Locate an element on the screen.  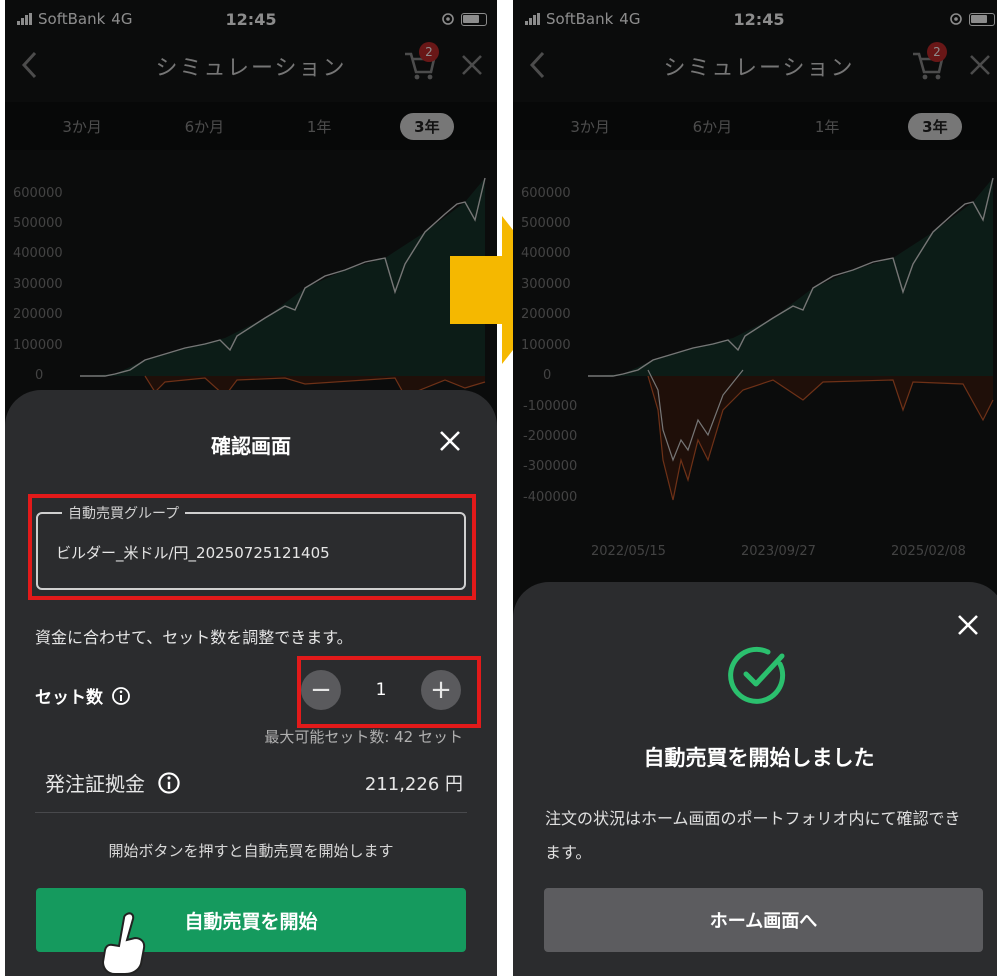
check-circle-icon is located at coordinates (757, 675).